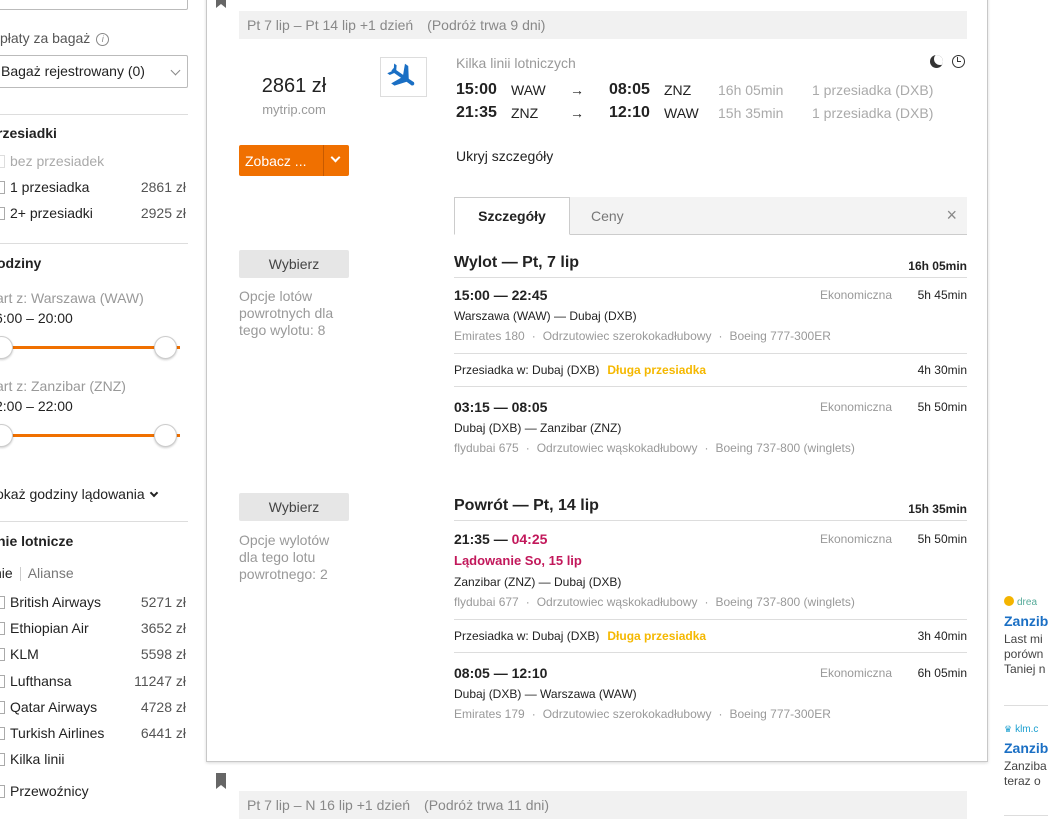  I want to click on arr-airport: WAW, so click(681, 113).